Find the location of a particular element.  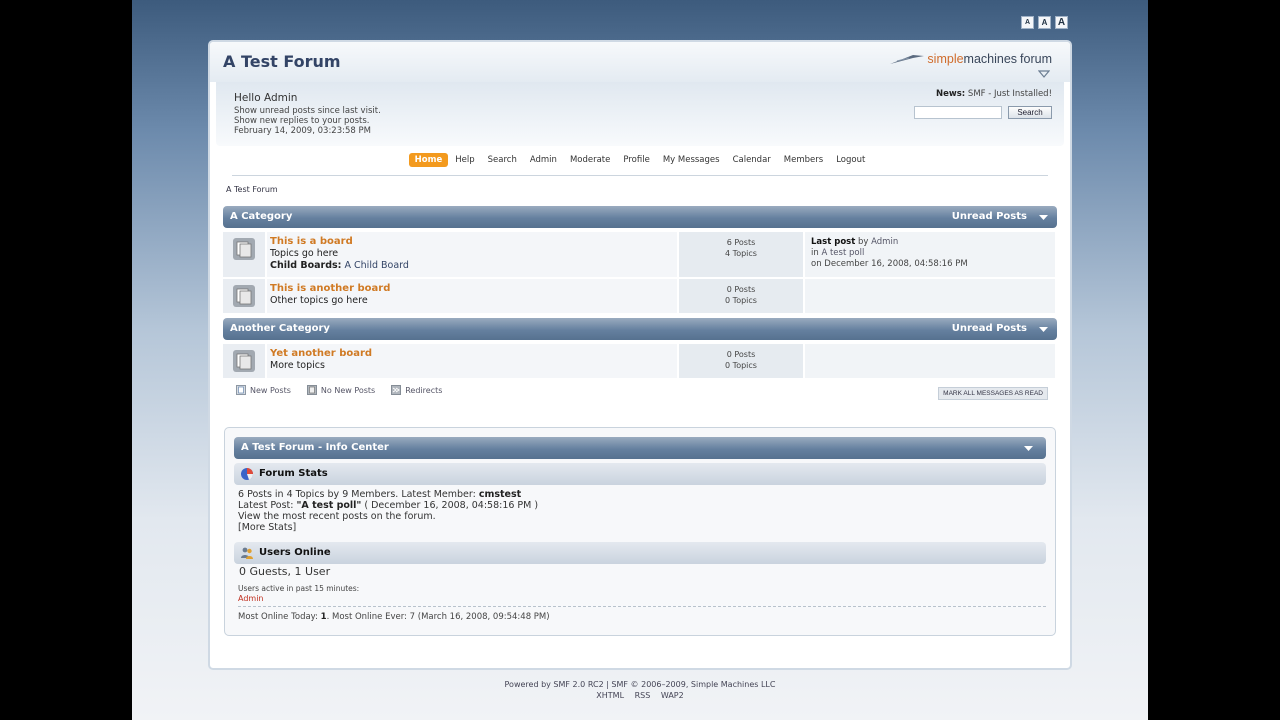

smf-logo-icon is located at coordinates (907, 59).